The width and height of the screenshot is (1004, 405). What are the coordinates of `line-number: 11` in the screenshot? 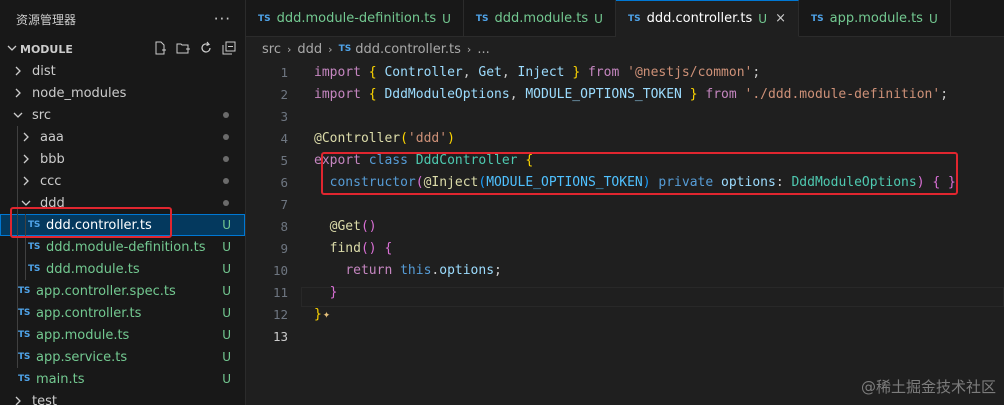 It's located at (280, 292).